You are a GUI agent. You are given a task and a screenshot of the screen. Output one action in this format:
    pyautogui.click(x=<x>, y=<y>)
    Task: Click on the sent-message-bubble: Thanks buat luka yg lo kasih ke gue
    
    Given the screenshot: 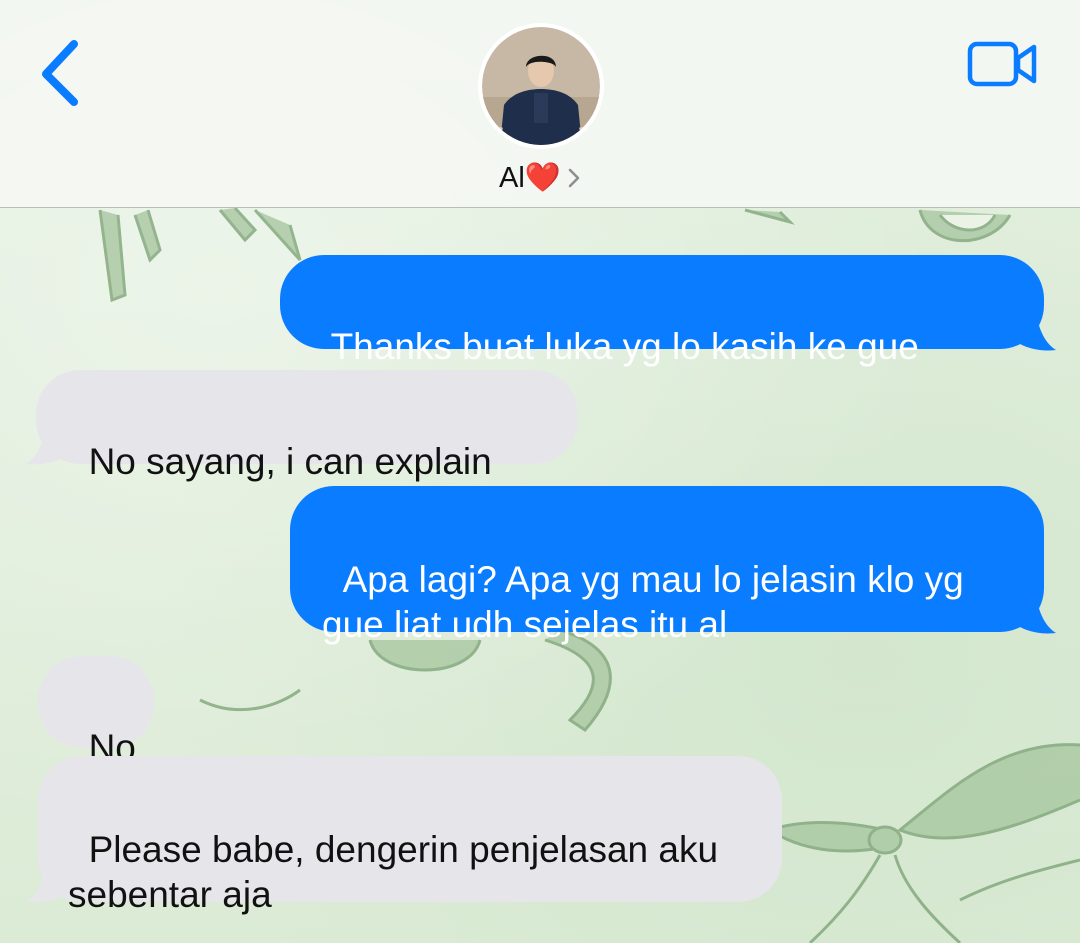 What is the action you would take?
    pyautogui.click(x=662, y=311)
    